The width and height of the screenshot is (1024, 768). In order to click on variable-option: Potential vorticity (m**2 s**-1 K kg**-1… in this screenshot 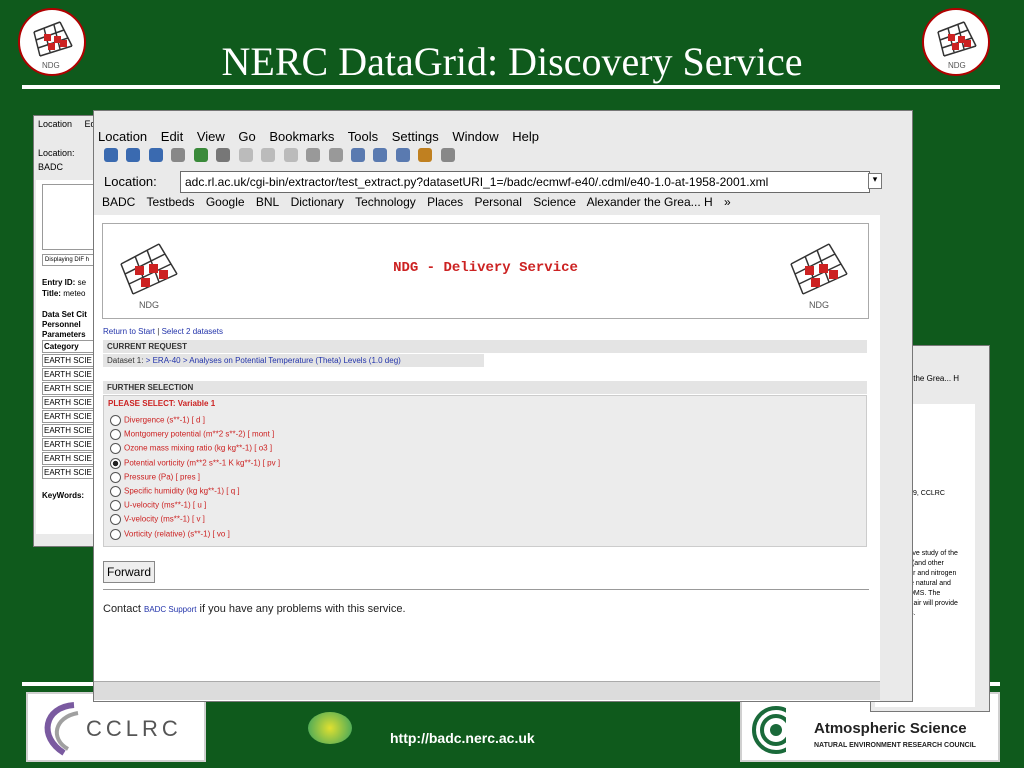, I will do `click(485, 464)`.